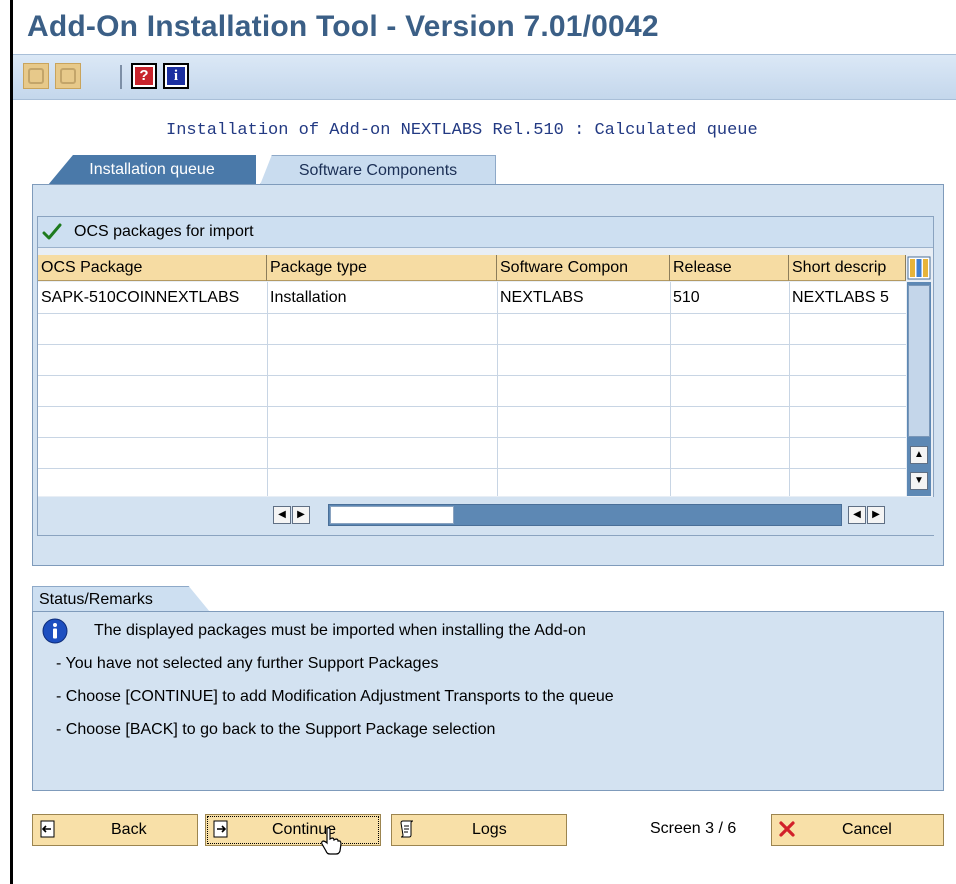  I want to click on column-header-short-description: Short descrip, so click(847, 268).